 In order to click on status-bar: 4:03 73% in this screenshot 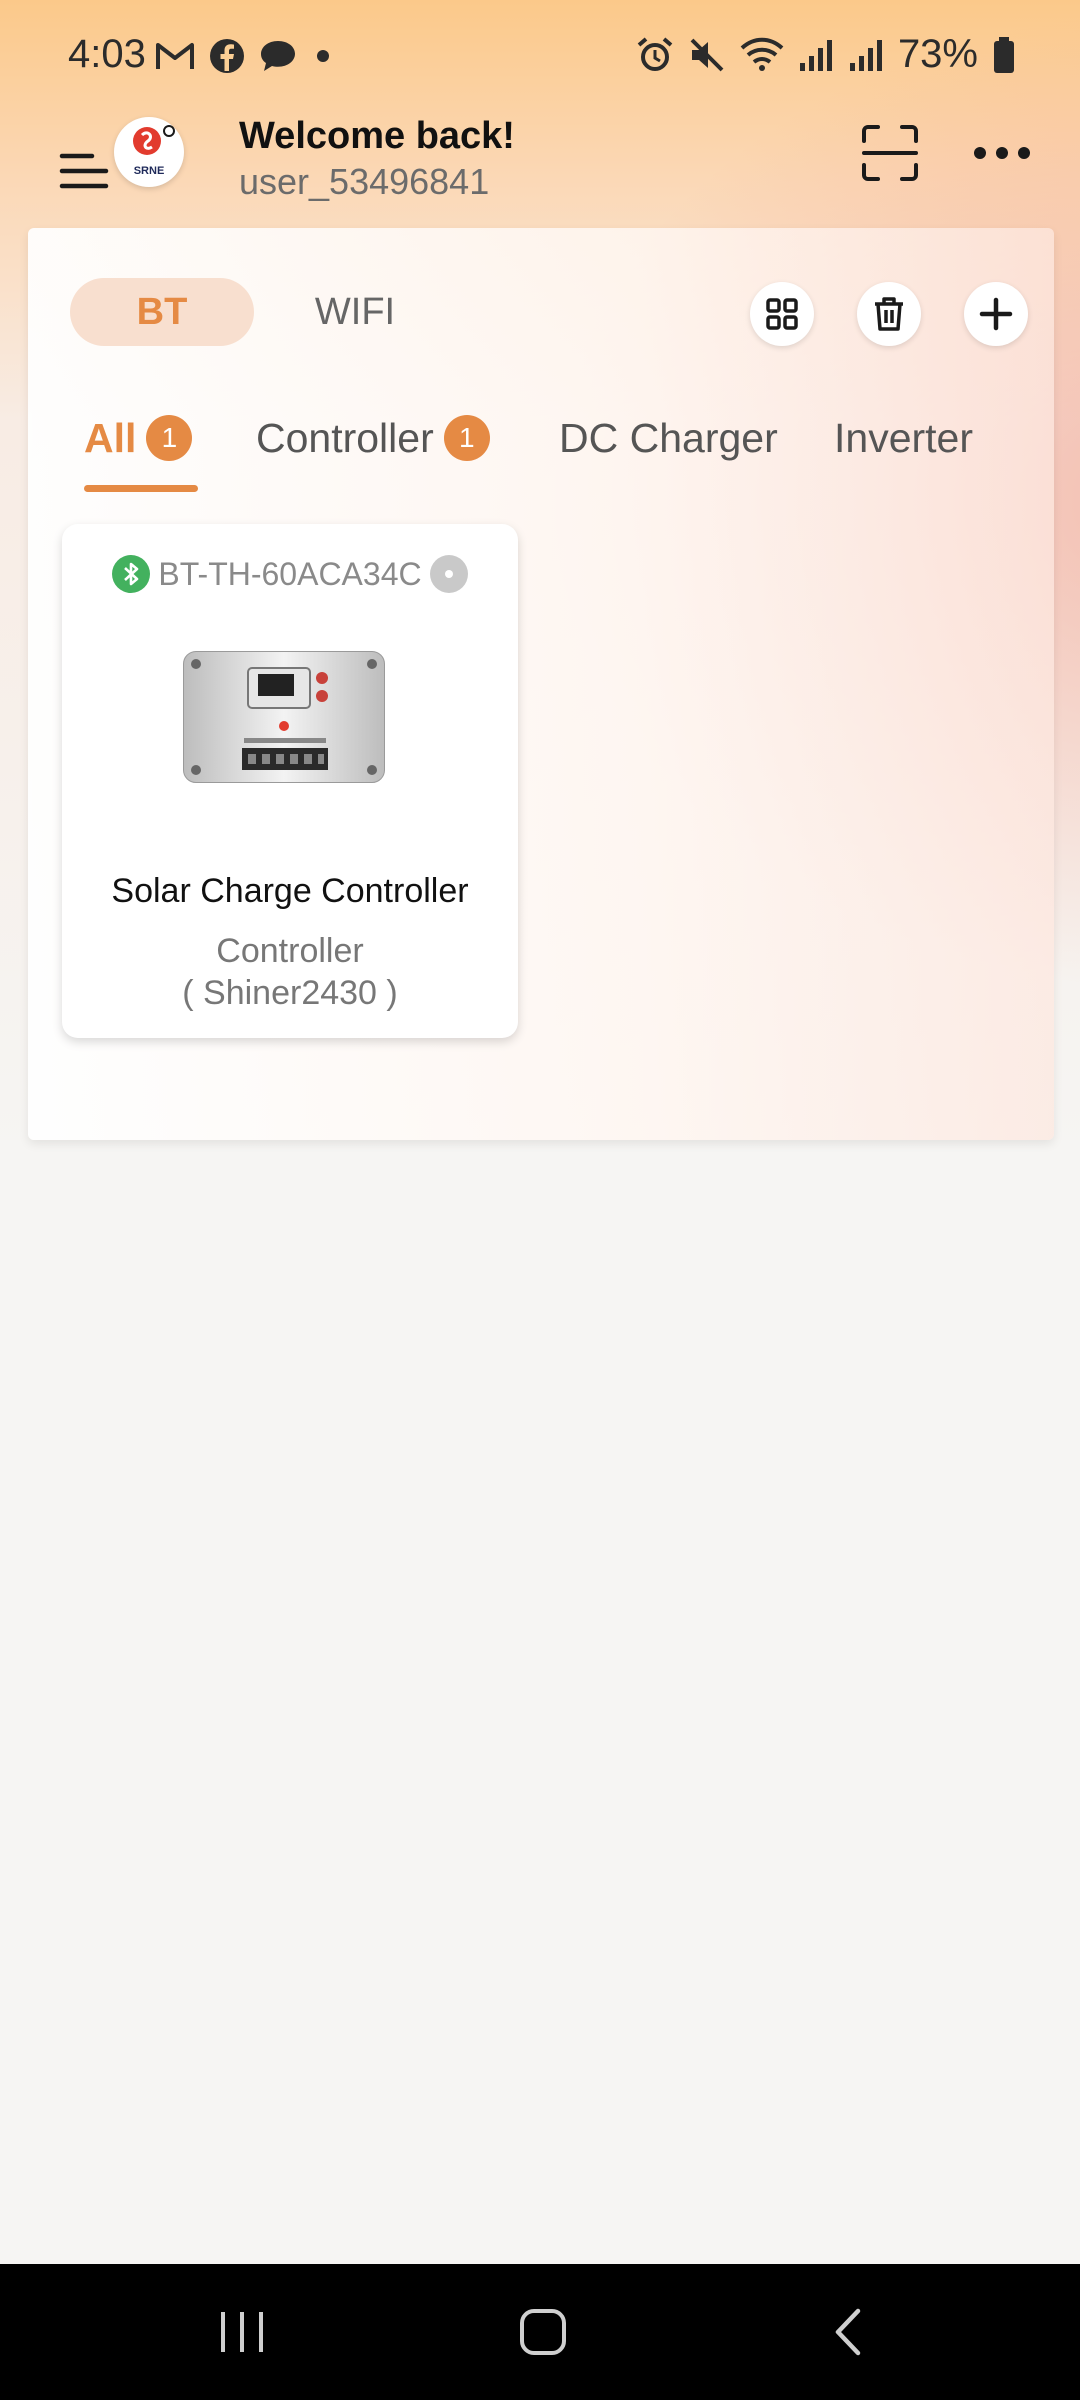, I will do `click(540, 57)`.